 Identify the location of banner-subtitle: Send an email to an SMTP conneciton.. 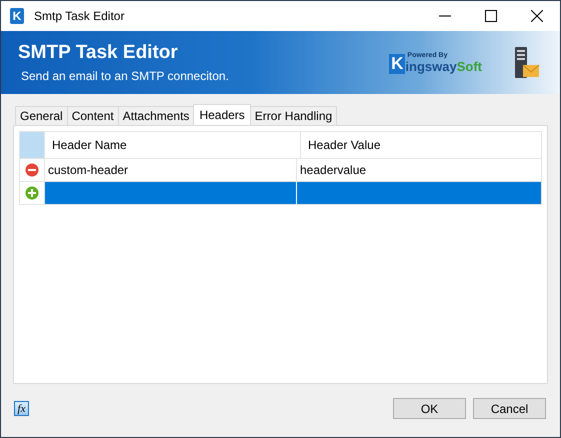
(125, 76).